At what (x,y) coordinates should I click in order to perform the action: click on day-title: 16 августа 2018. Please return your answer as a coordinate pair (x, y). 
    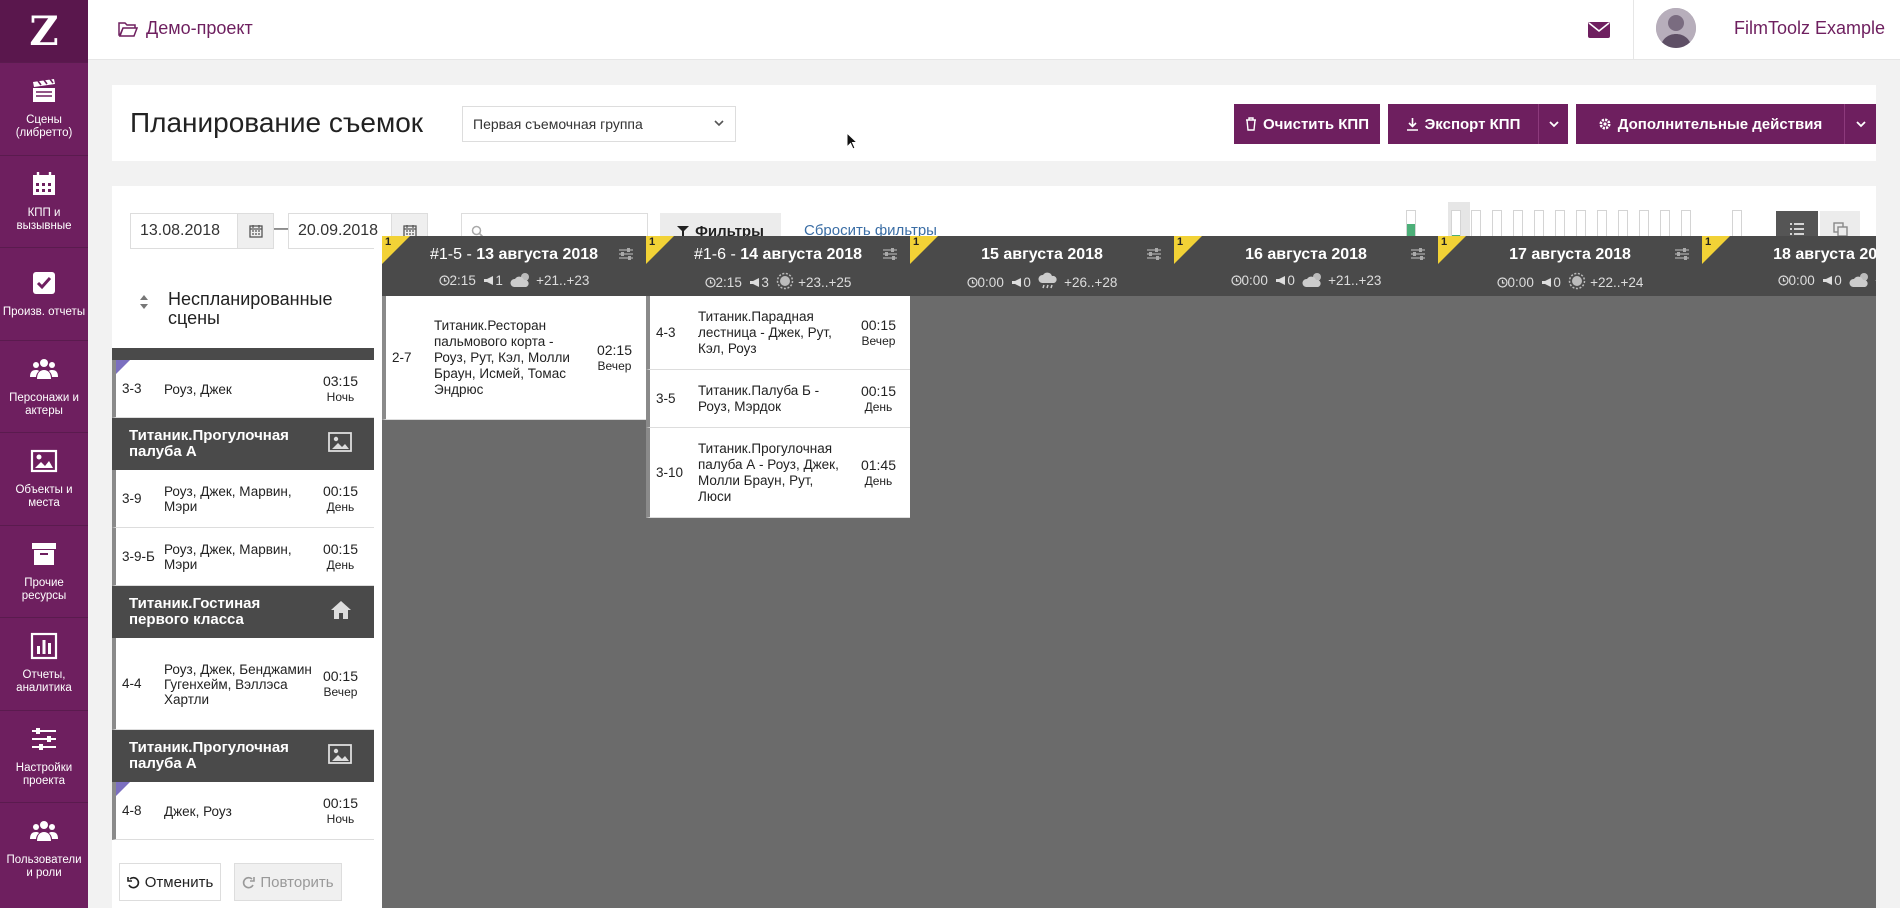
    Looking at the image, I should click on (1306, 254).